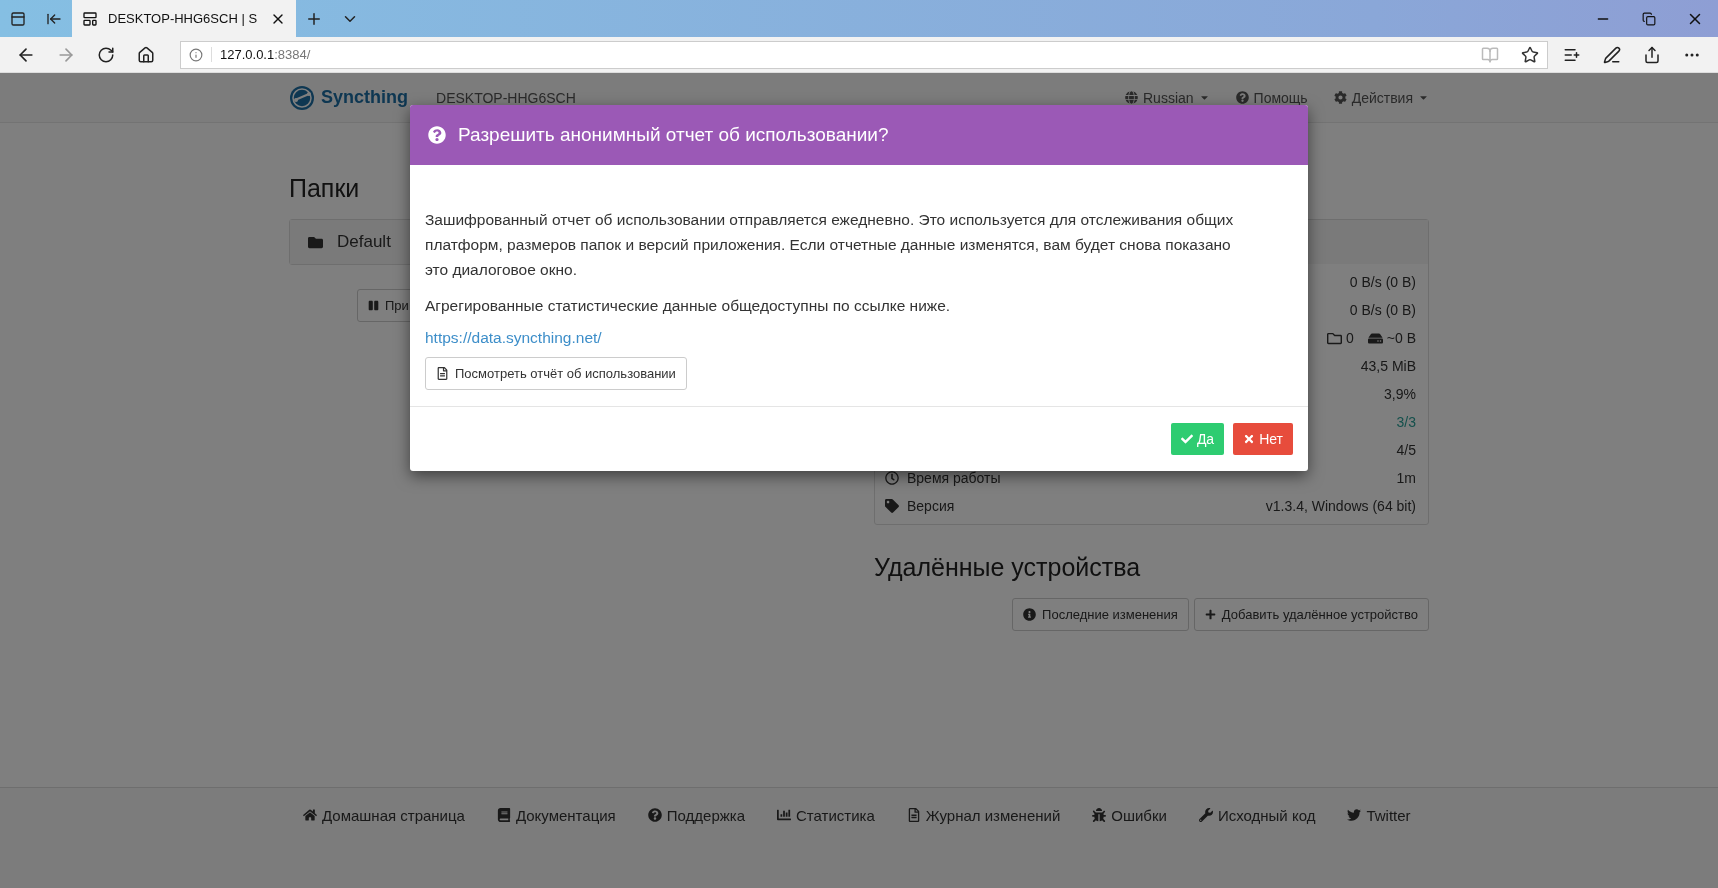 Image resolution: width=1718 pixels, height=888 pixels. What do you see at coordinates (1400, 394) in the screenshot?
I see `stat-value: 3,9%` at bounding box center [1400, 394].